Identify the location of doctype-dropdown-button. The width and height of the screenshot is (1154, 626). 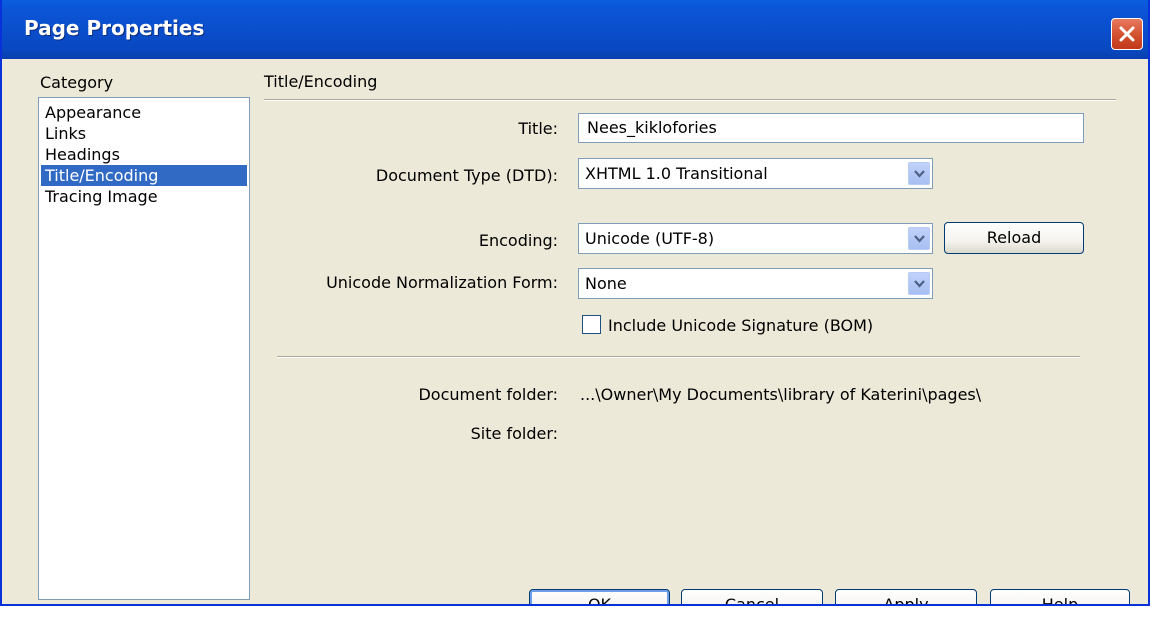
(919, 173).